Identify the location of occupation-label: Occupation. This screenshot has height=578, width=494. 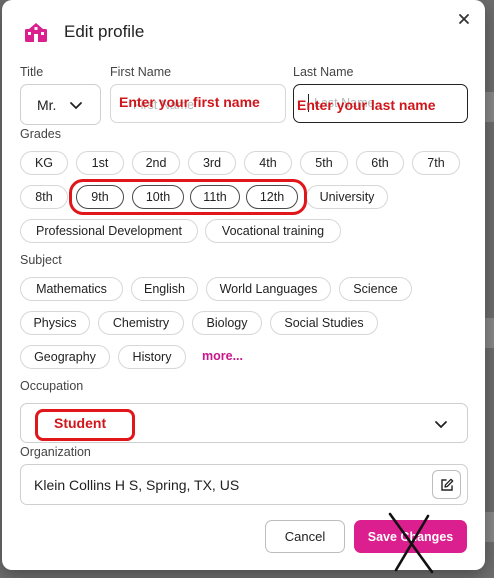
(52, 386).